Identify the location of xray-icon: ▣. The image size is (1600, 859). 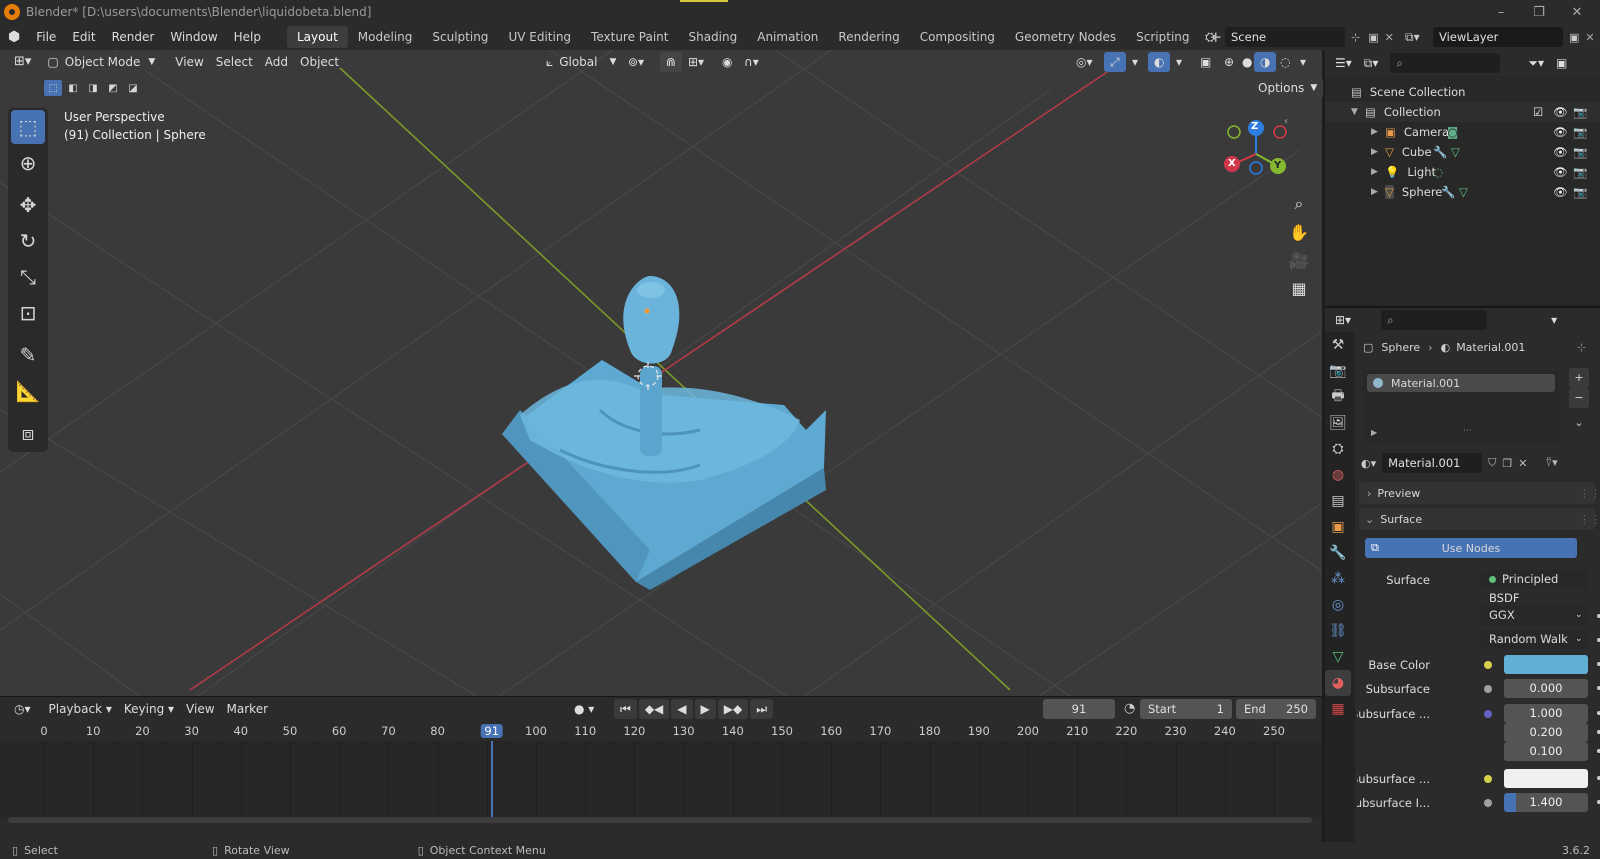
(1205, 62).